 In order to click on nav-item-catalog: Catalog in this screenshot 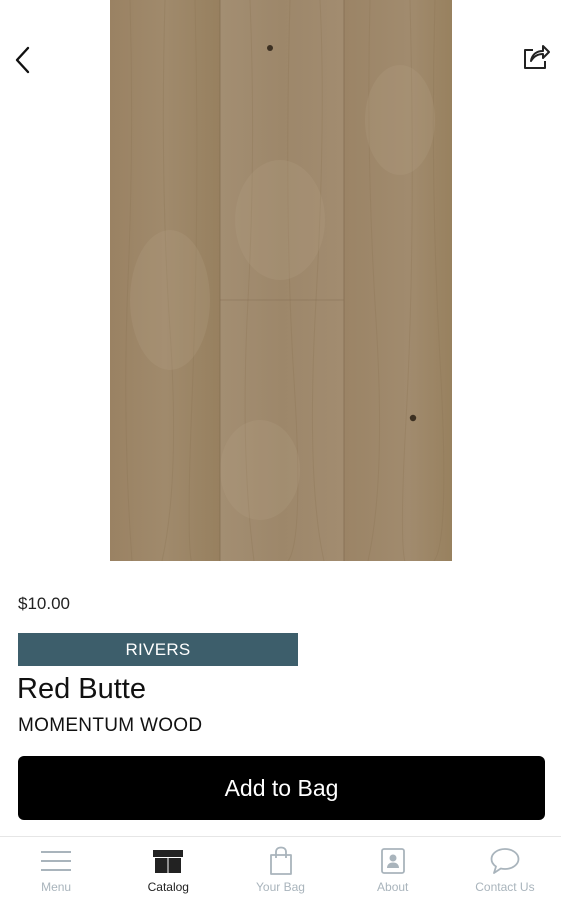, I will do `click(168, 868)`.